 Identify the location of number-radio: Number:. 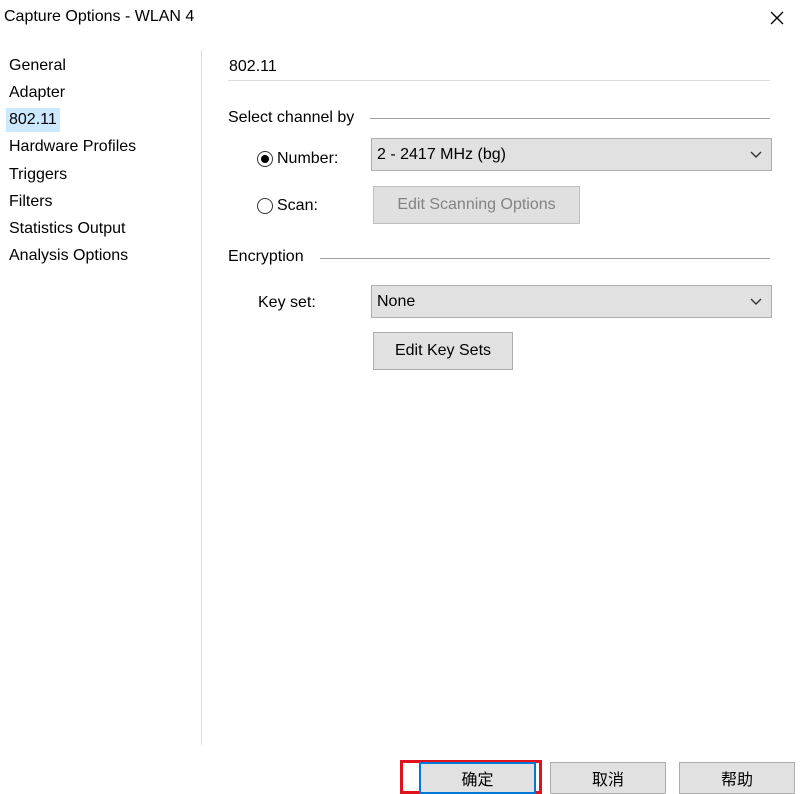
(297, 159).